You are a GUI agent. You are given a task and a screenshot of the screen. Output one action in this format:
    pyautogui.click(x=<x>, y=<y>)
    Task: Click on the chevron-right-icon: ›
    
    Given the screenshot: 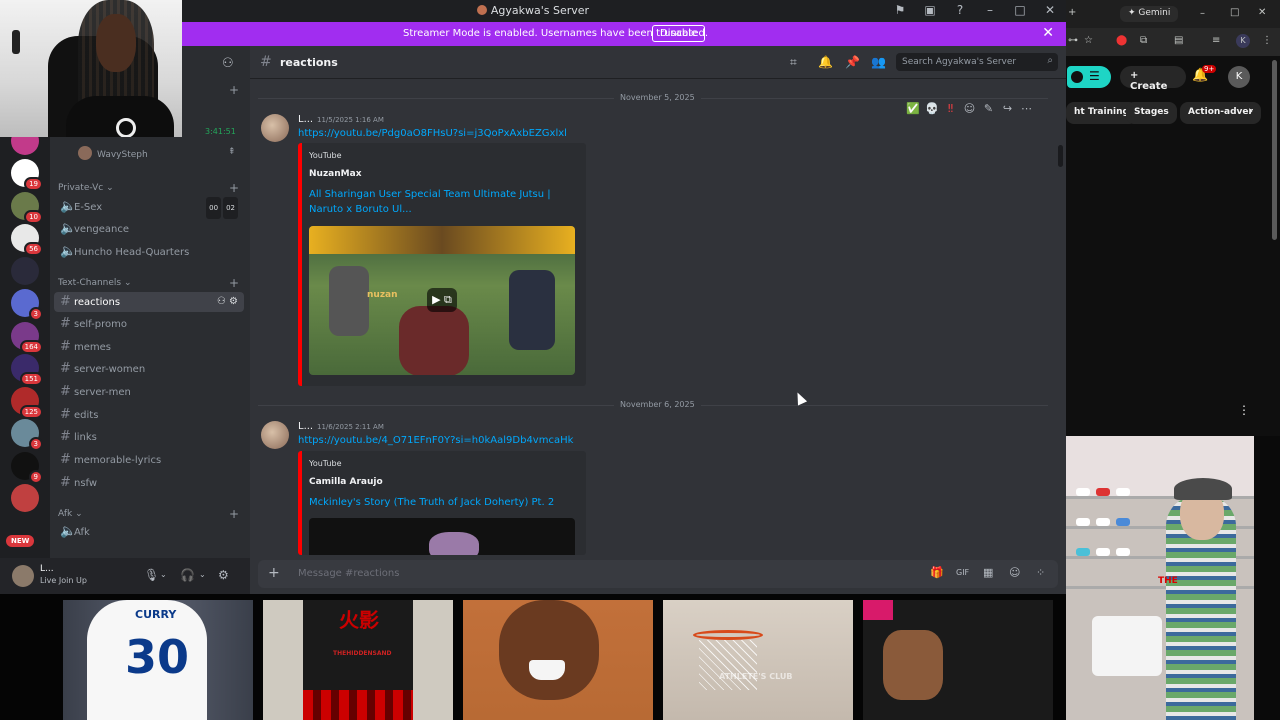 What is the action you would take?
    pyautogui.click(x=1250, y=111)
    